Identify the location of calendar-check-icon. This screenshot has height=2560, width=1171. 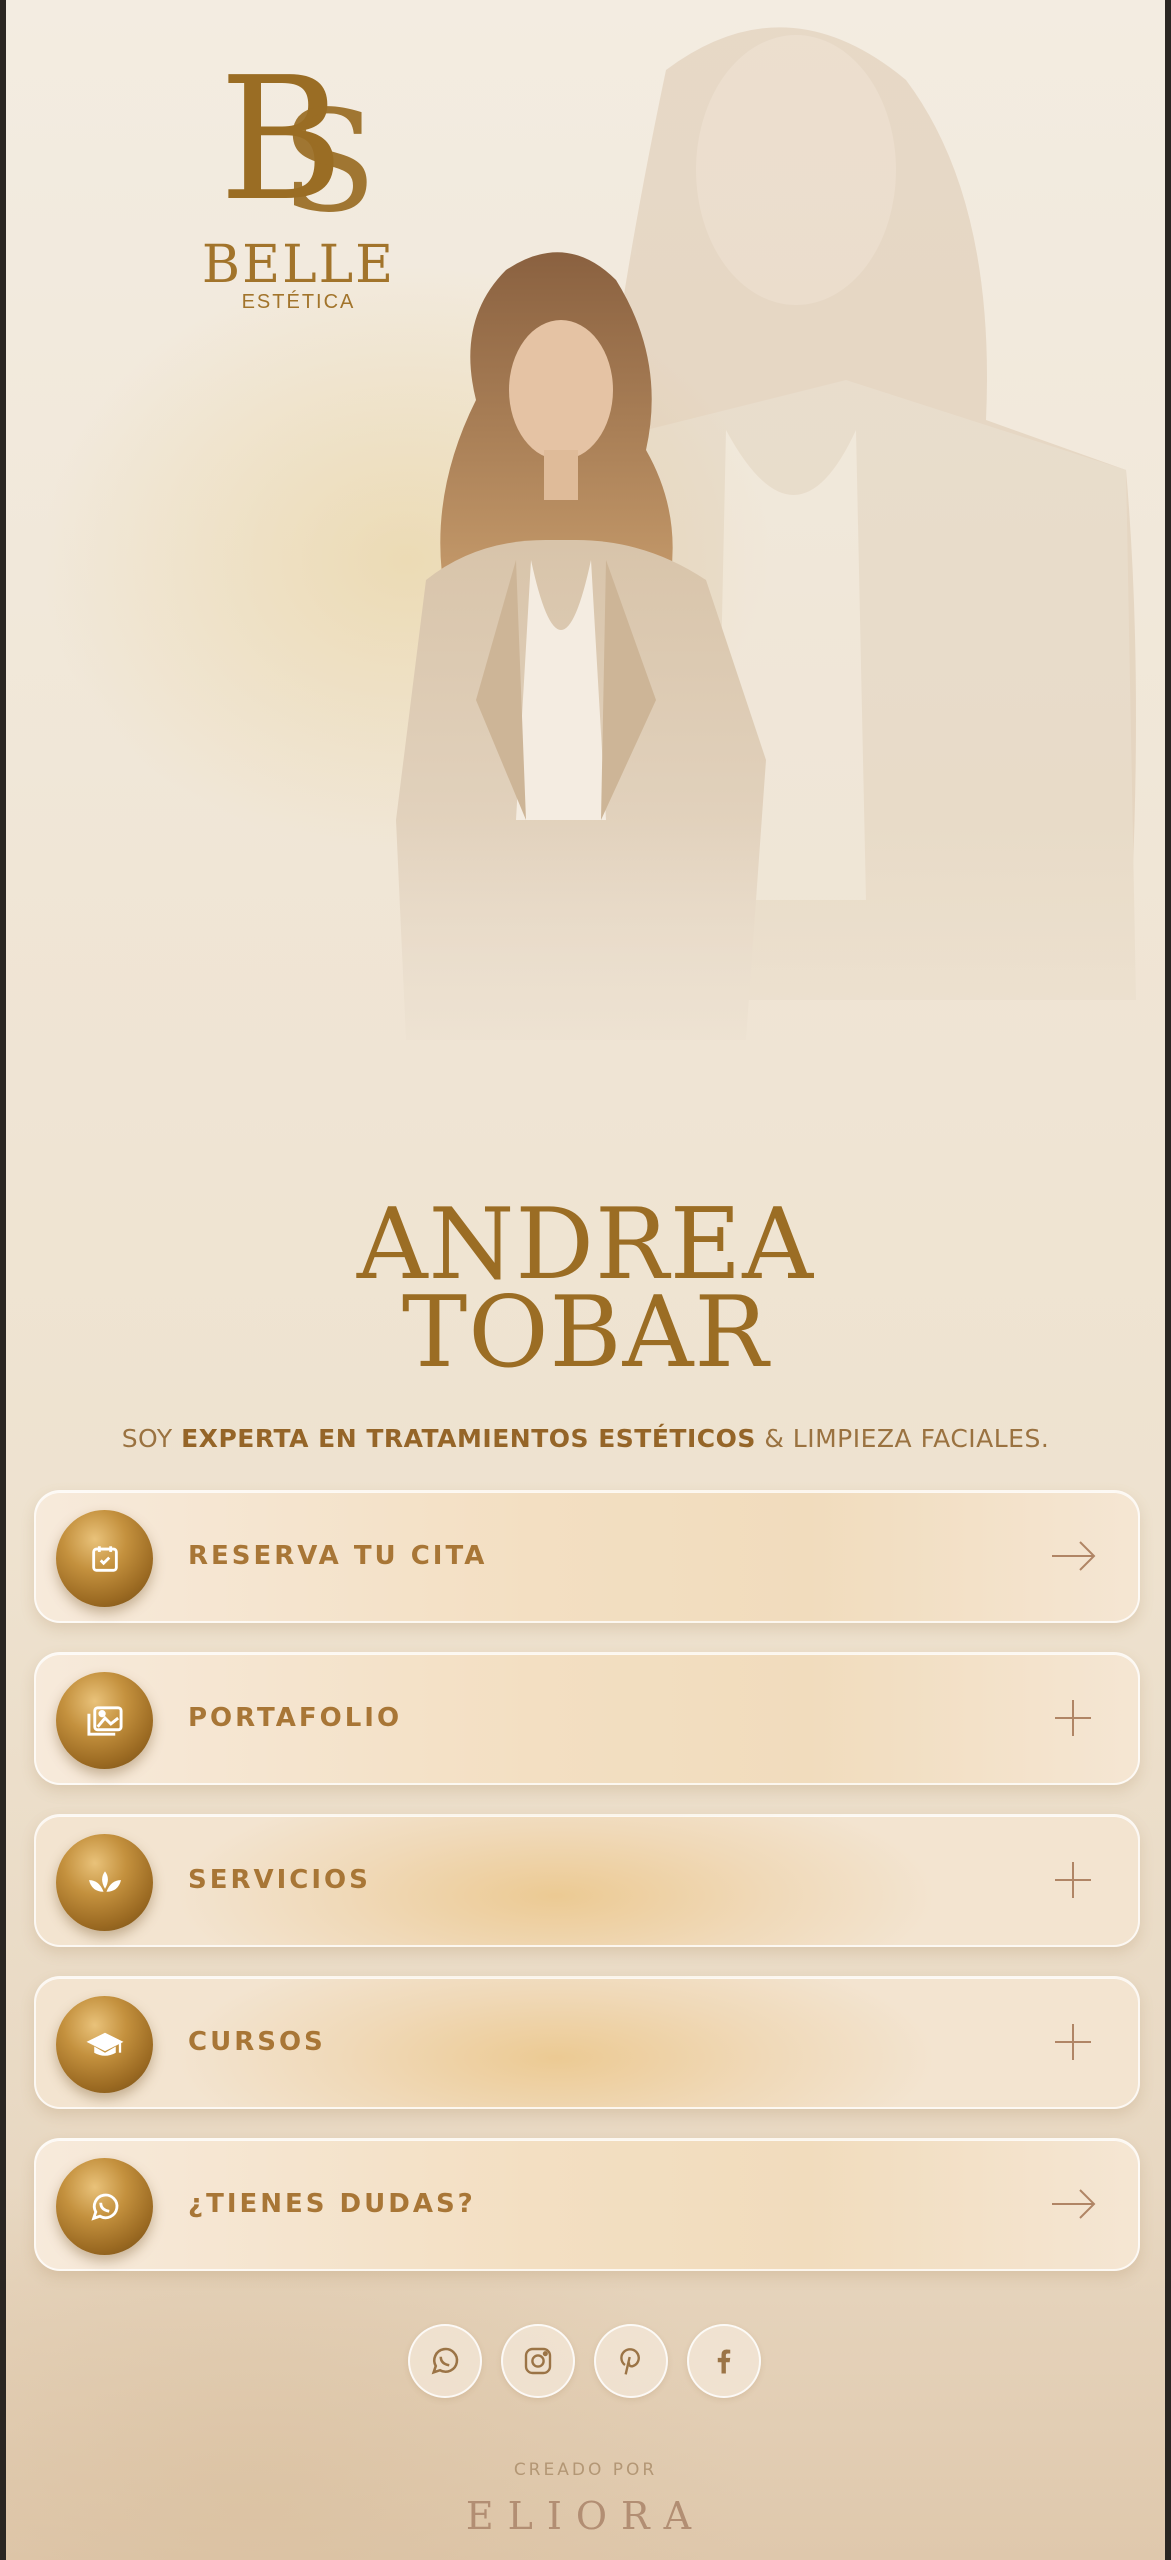
(104, 1558).